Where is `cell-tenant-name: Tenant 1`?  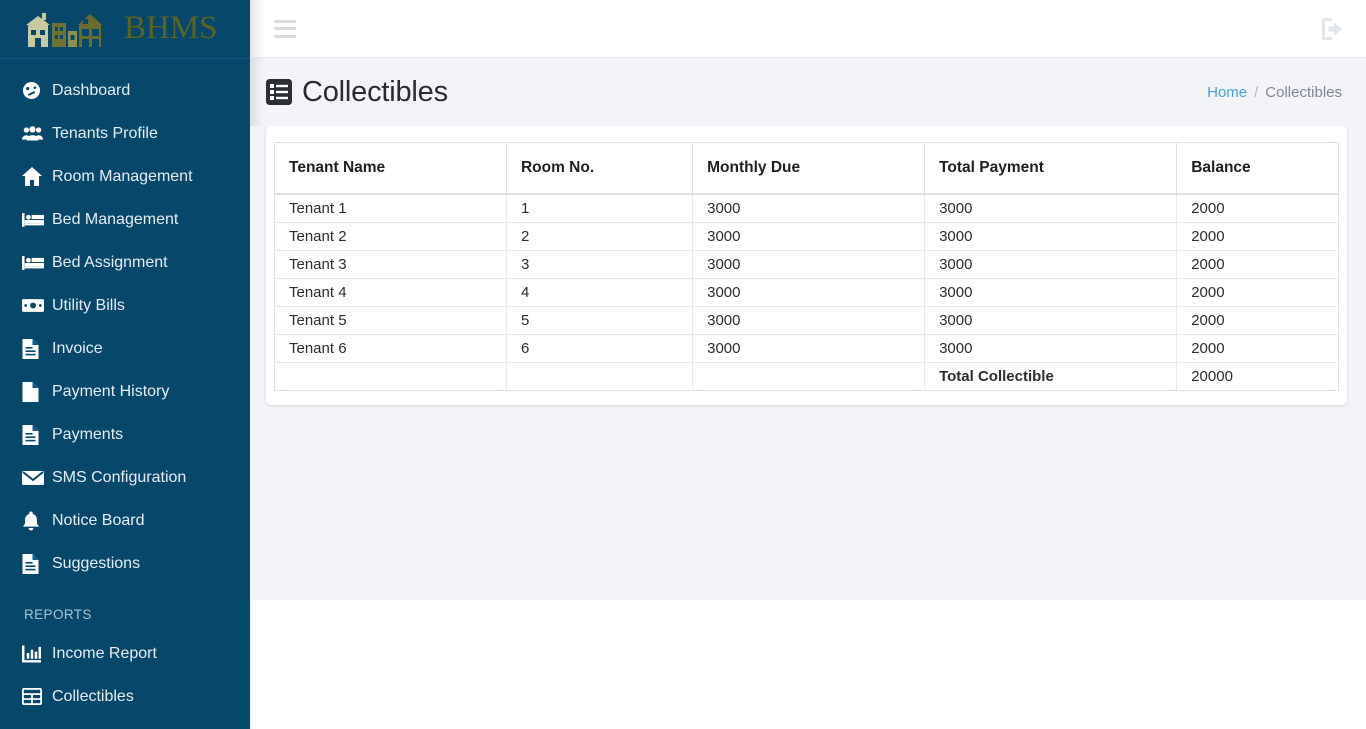
cell-tenant-name: Tenant 1 is located at coordinates (390, 208).